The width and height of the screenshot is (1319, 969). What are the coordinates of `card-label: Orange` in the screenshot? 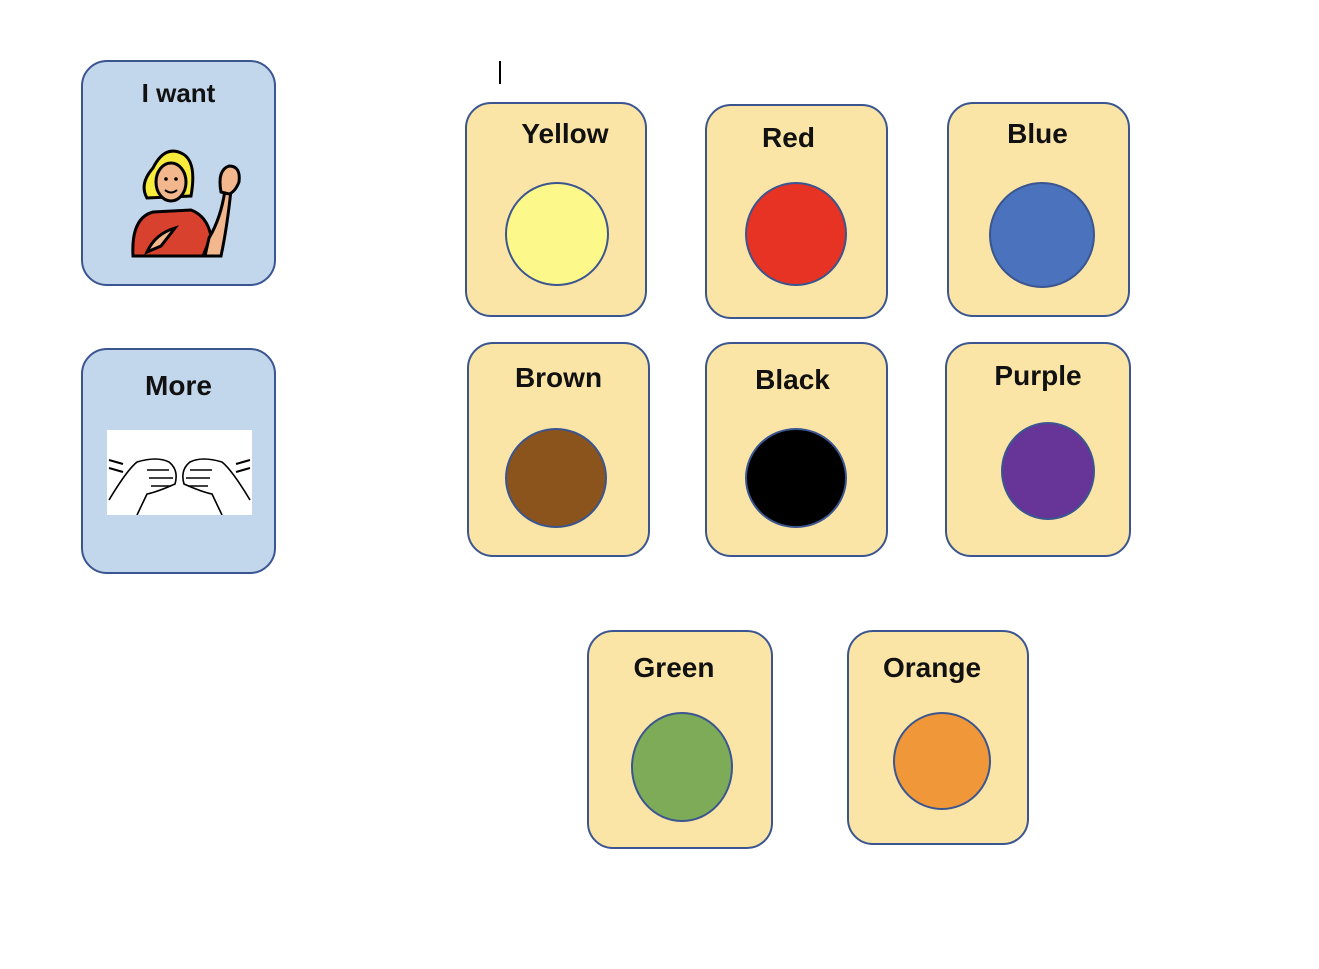 It's located at (932, 667).